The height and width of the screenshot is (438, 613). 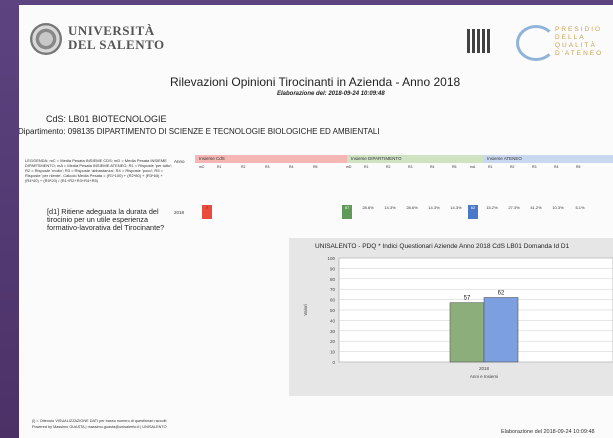 What do you see at coordinates (272, 159) in the screenshot?
I see `group-header-cds: Insieme CdS` at bounding box center [272, 159].